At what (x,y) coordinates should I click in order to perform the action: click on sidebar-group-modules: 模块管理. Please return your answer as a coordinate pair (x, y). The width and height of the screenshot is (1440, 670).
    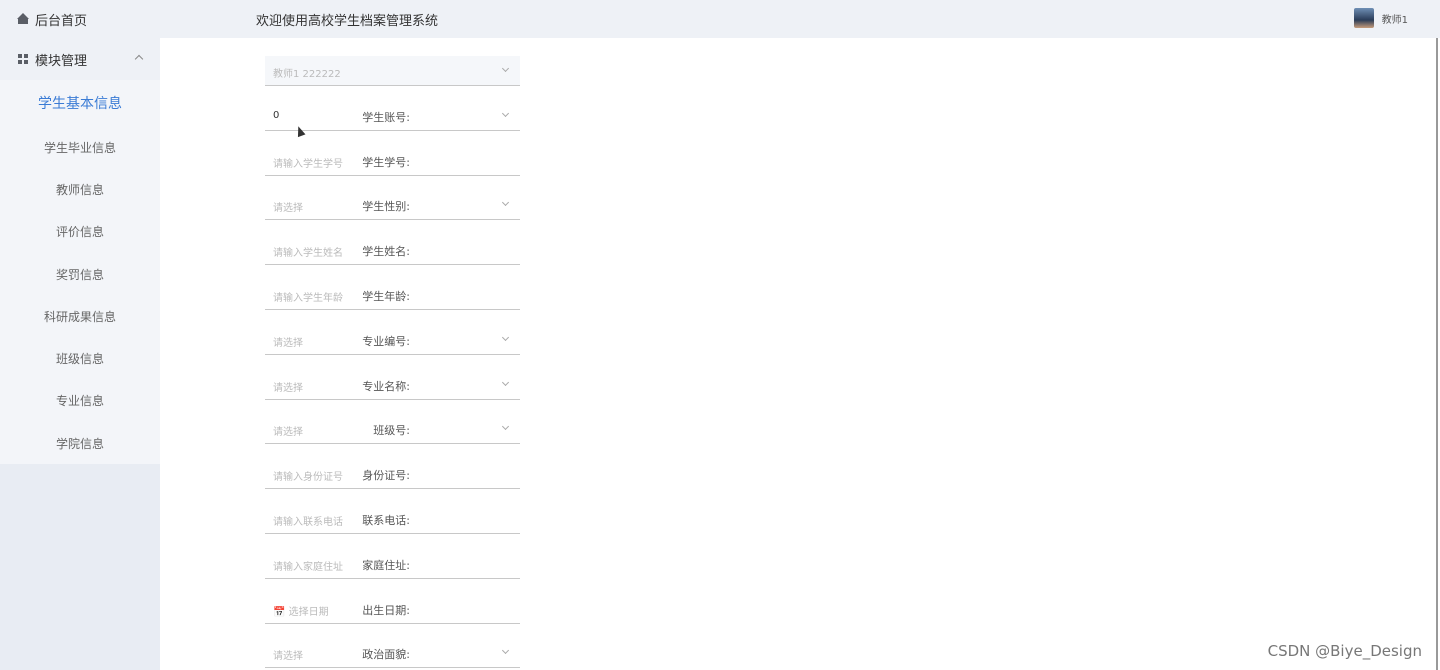
    Looking at the image, I should click on (80, 59).